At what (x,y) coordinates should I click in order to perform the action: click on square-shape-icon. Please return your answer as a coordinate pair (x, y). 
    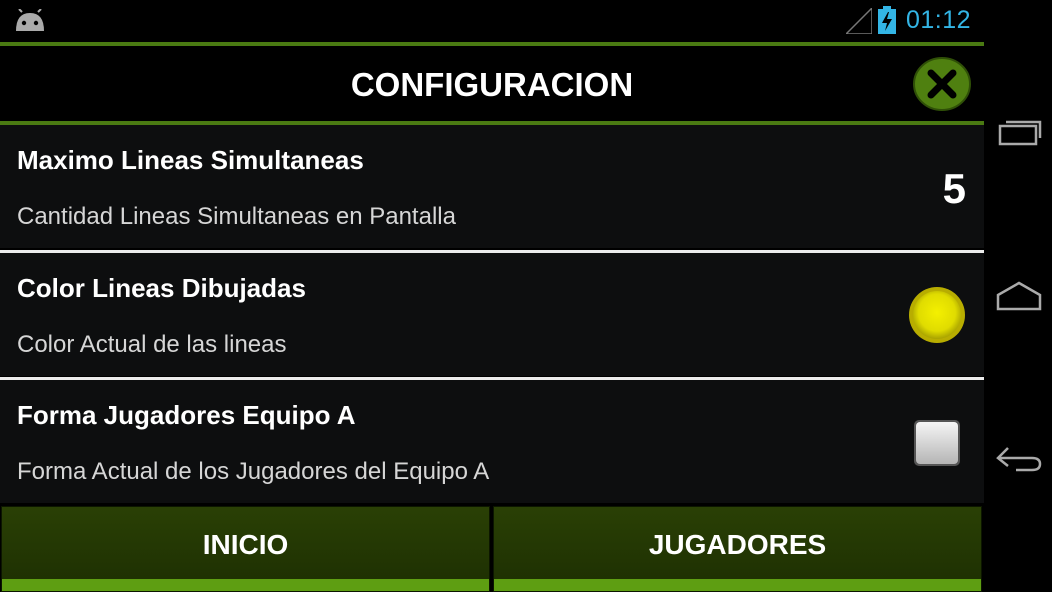
    Looking at the image, I should click on (937, 443).